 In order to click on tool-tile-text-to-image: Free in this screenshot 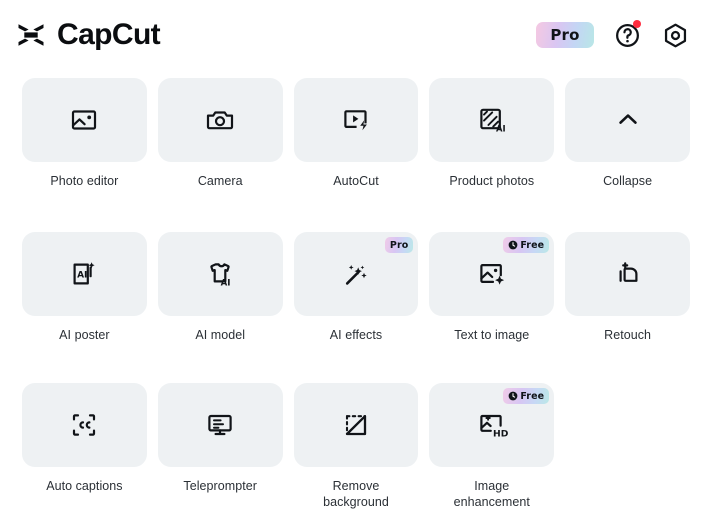, I will do `click(492, 274)`.